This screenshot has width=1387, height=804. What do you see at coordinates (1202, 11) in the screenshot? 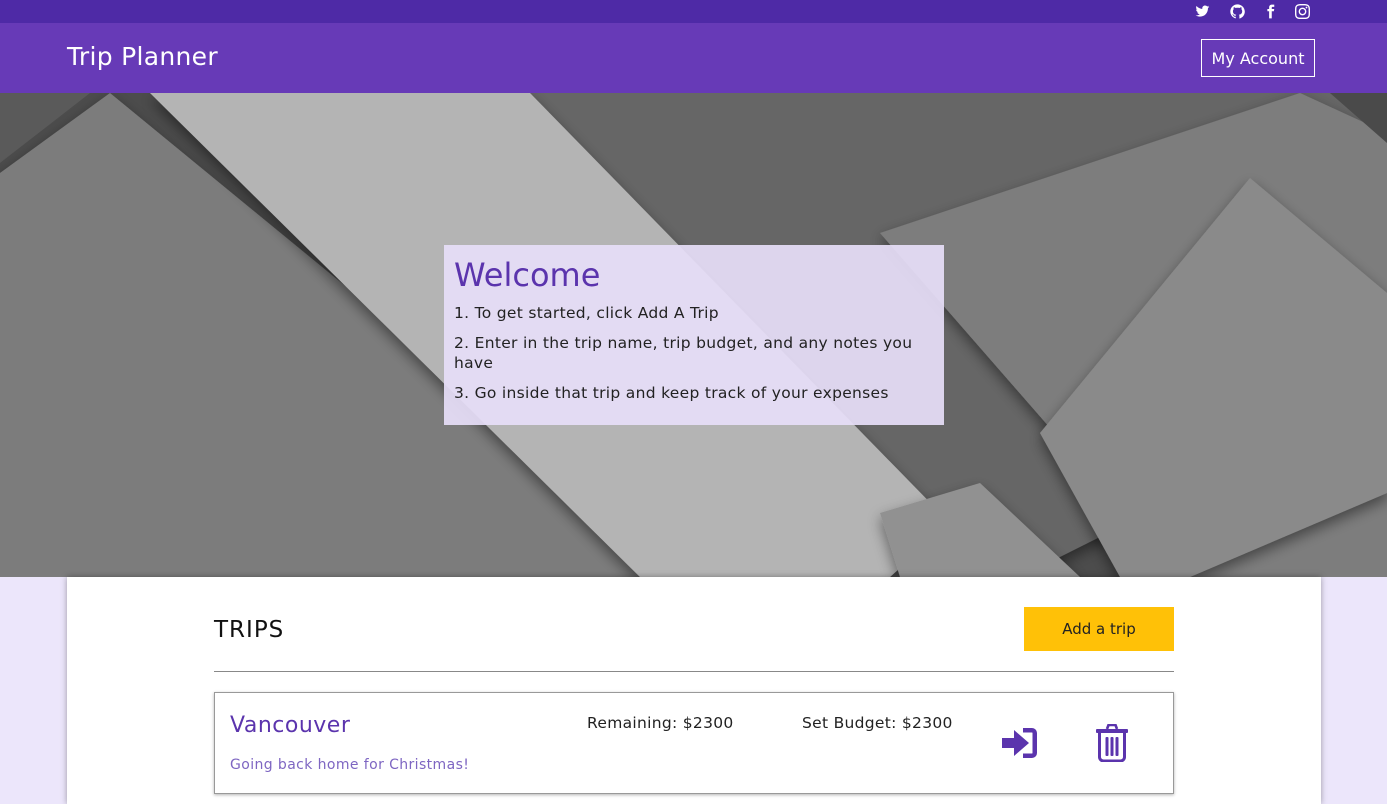
I see `twitter-icon` at bounding box center [1202, 11].